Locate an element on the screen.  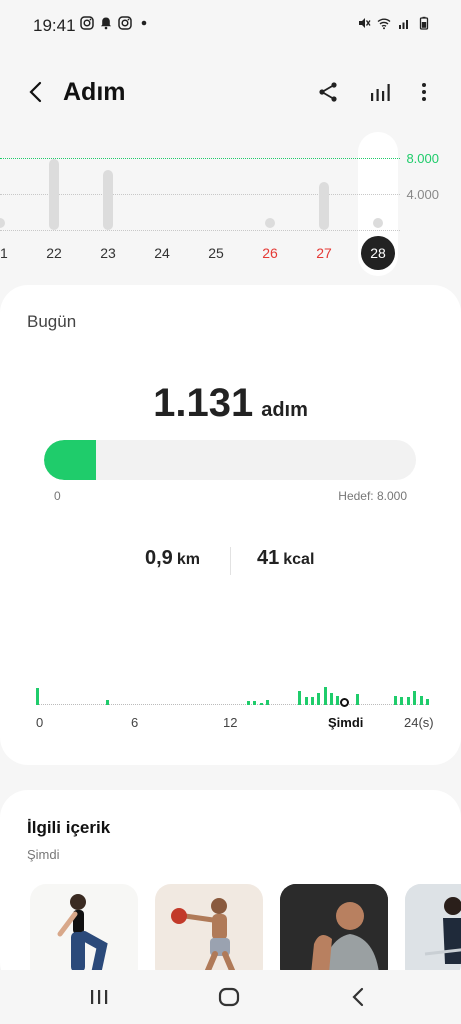
home-icon is located at coordinates (229, 997).